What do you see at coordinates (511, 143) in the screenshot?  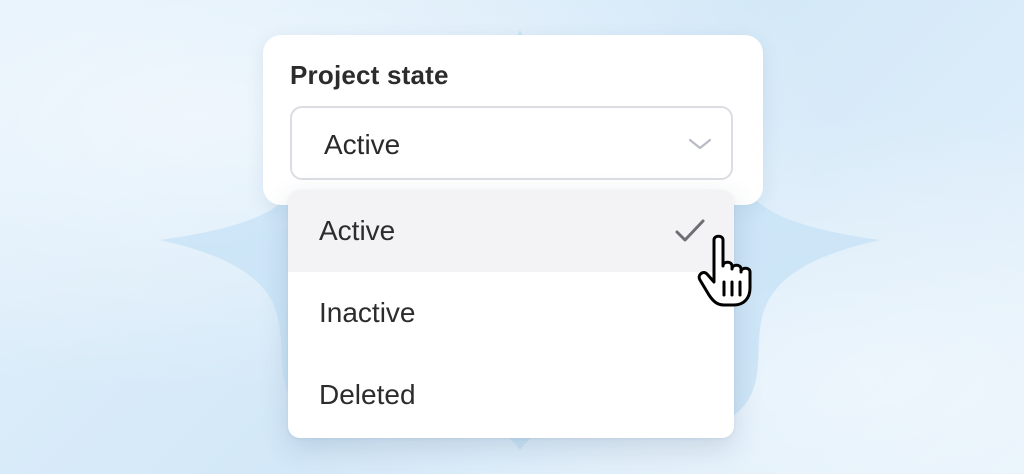 I see `project-state-select: Active` at bounding box center [511, 143].